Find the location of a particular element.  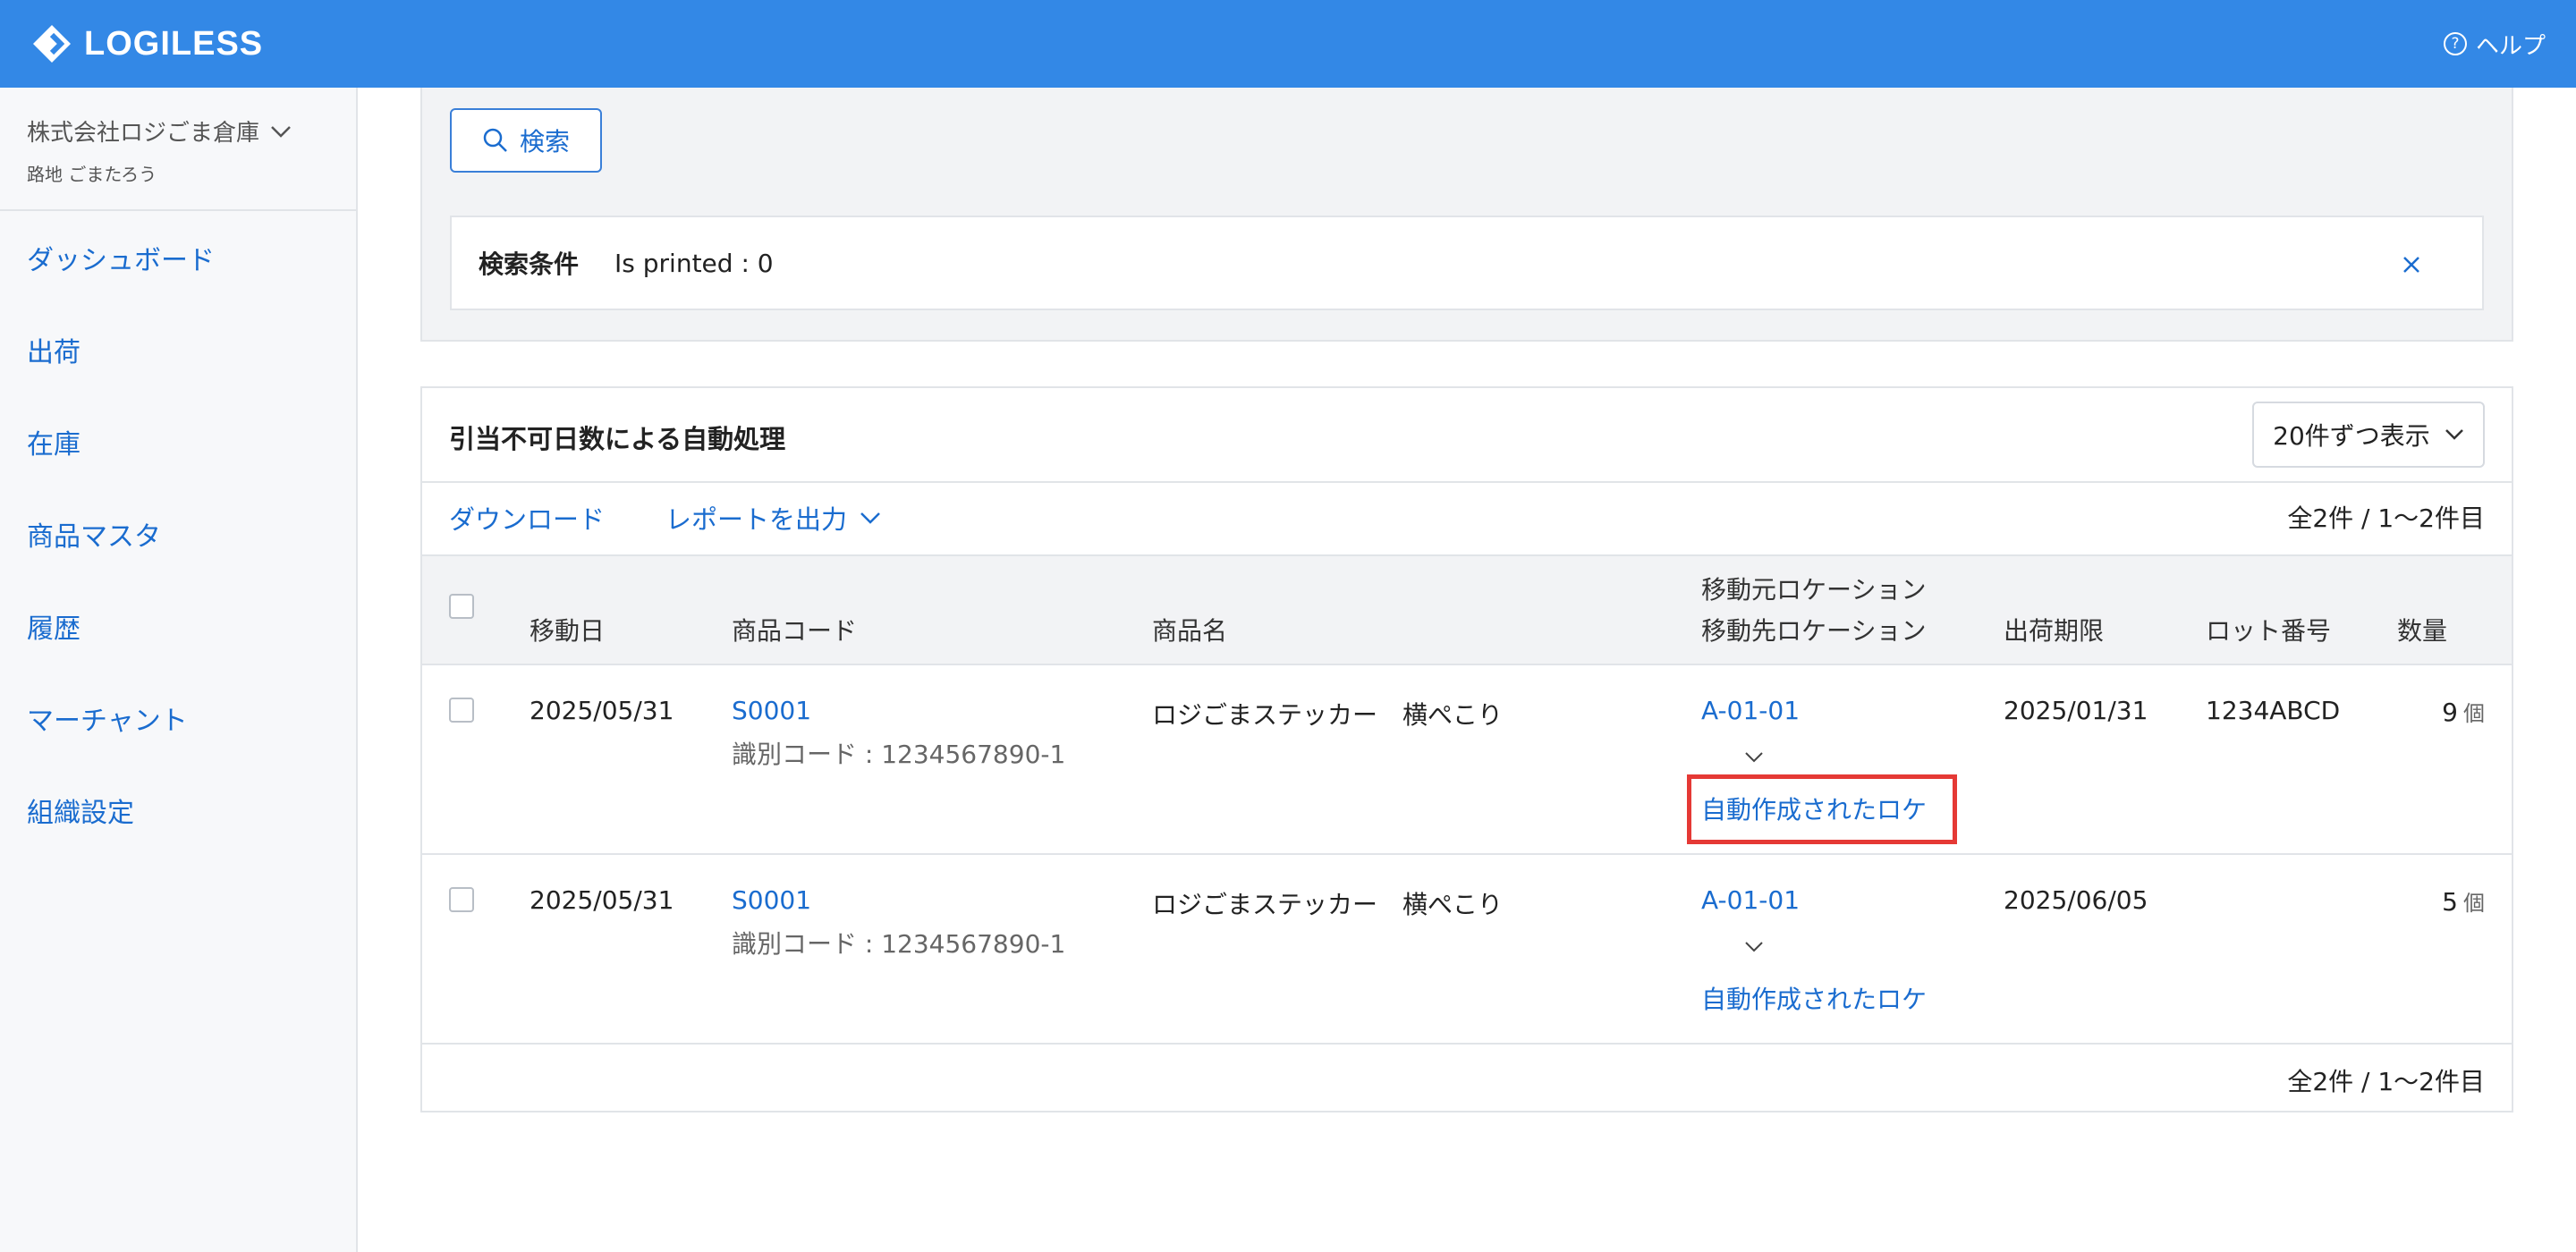

quantity: 5個 is located at coordinates (2463, 901).